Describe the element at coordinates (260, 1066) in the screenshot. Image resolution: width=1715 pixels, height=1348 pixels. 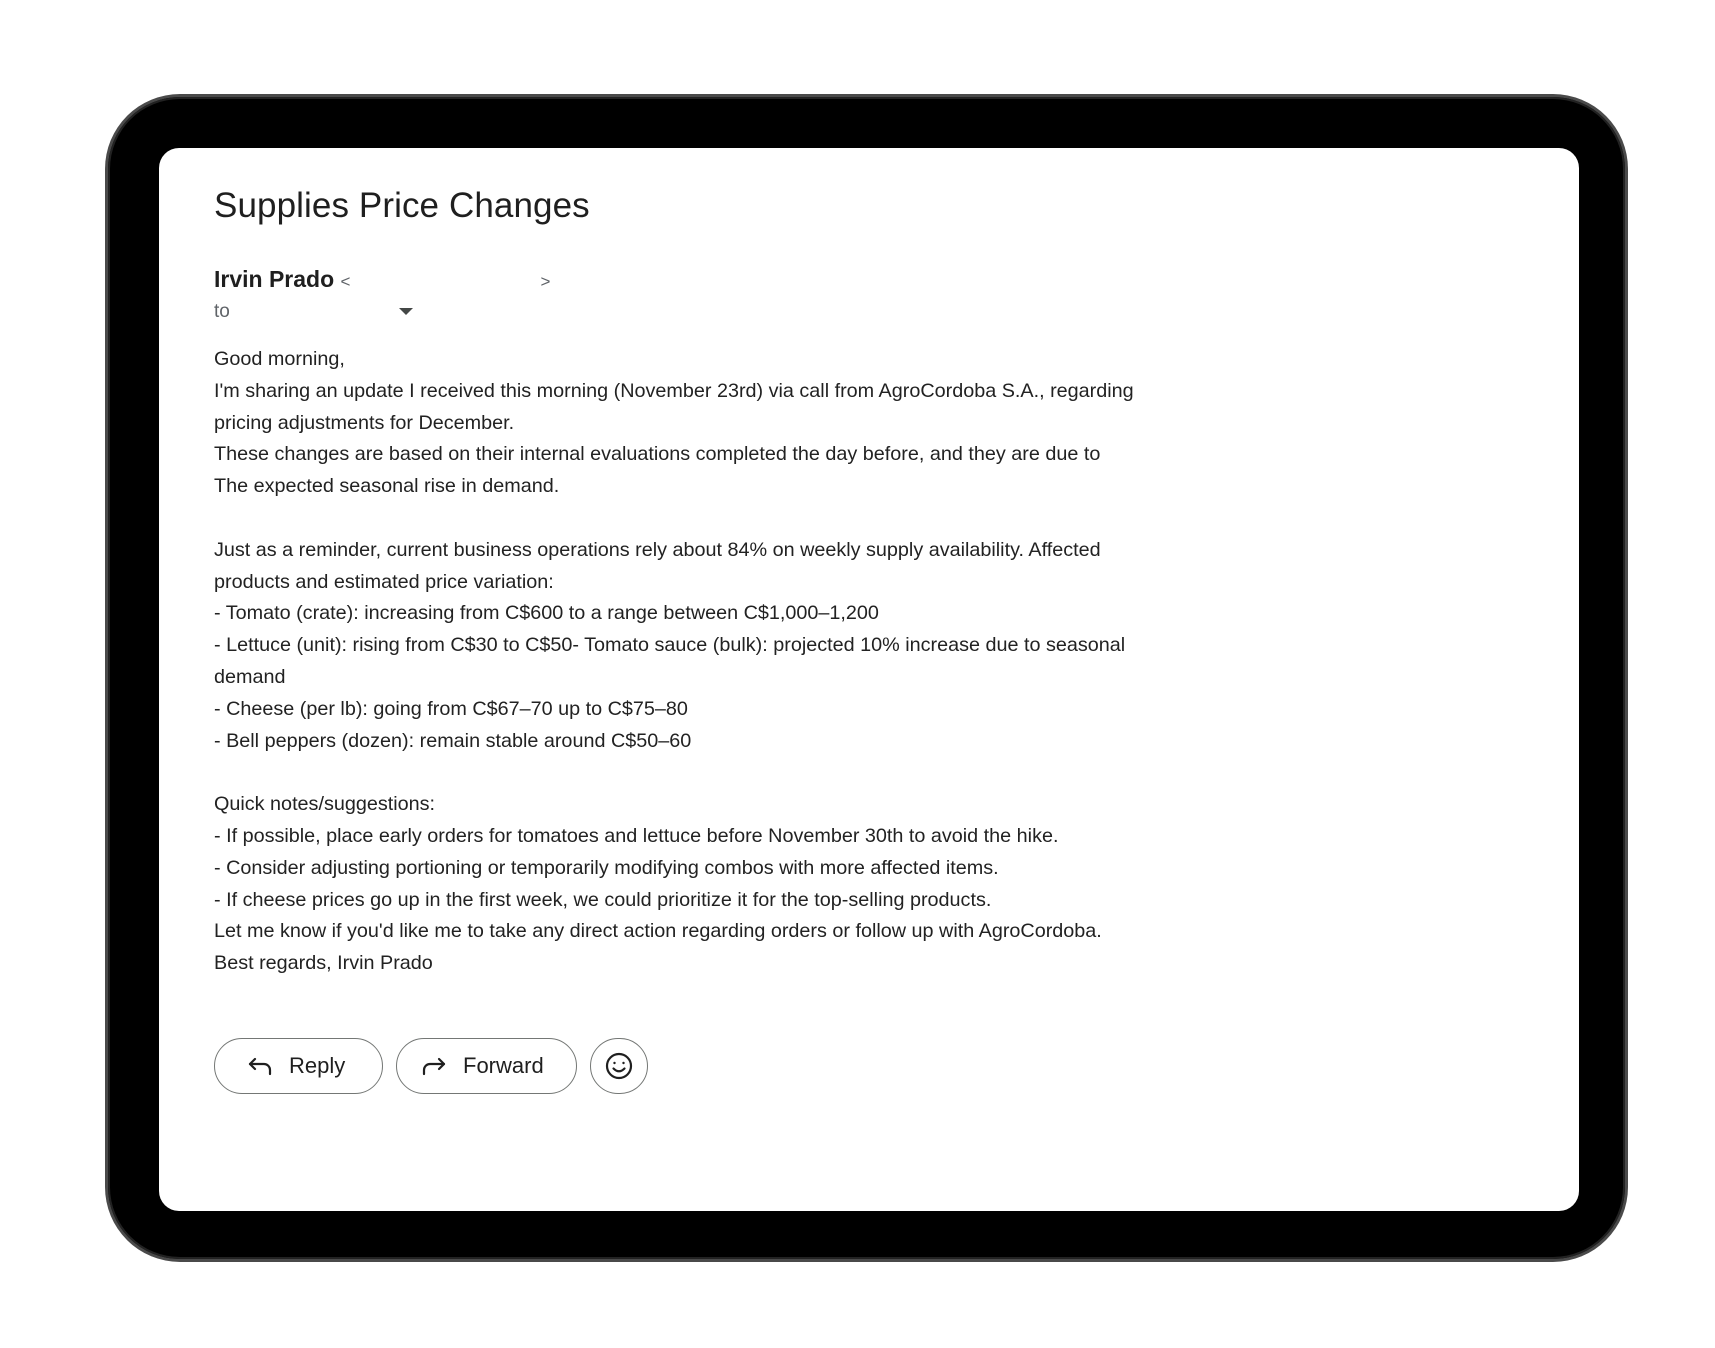
I see `reply-arrow-icon` at that location.